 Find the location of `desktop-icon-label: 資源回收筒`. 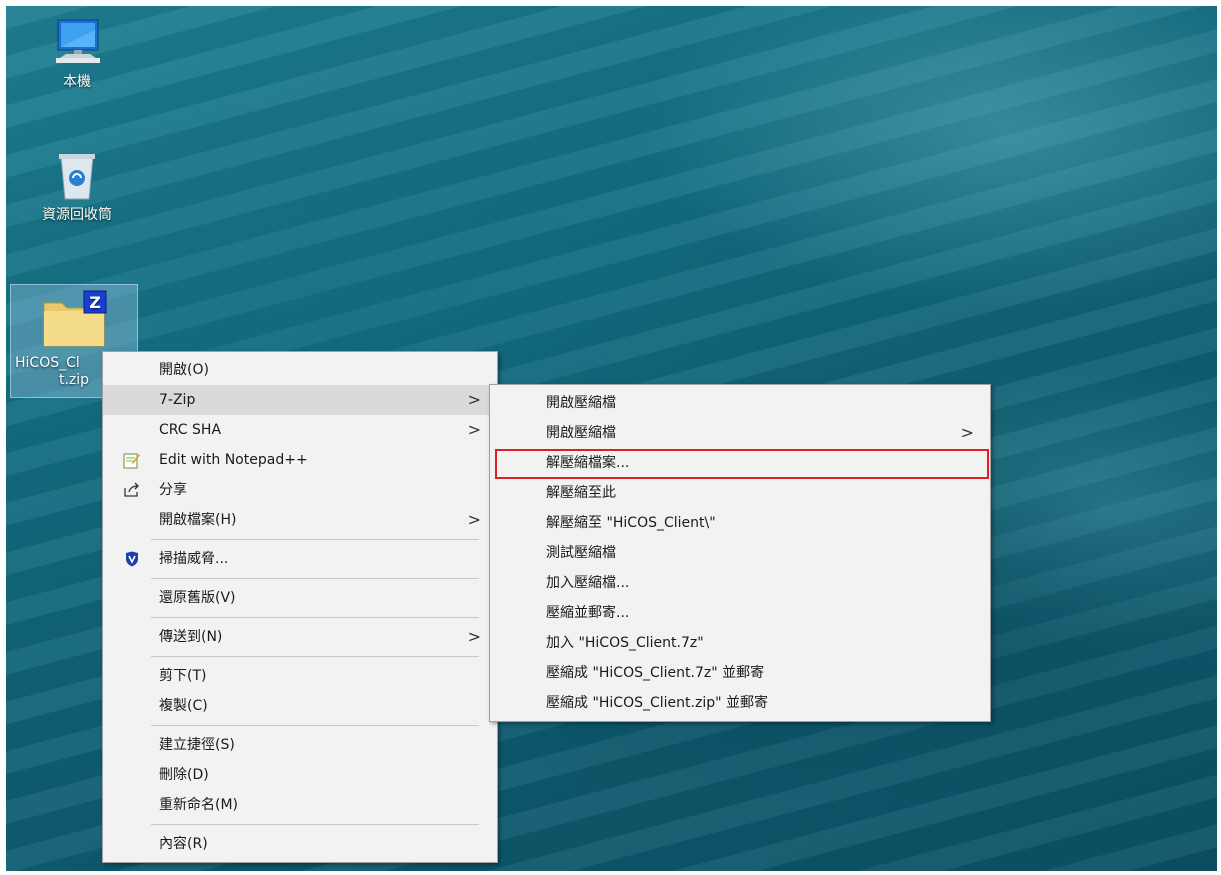

desktop-icon-label: 資源回收筒 is located at coordinates (77, 215).